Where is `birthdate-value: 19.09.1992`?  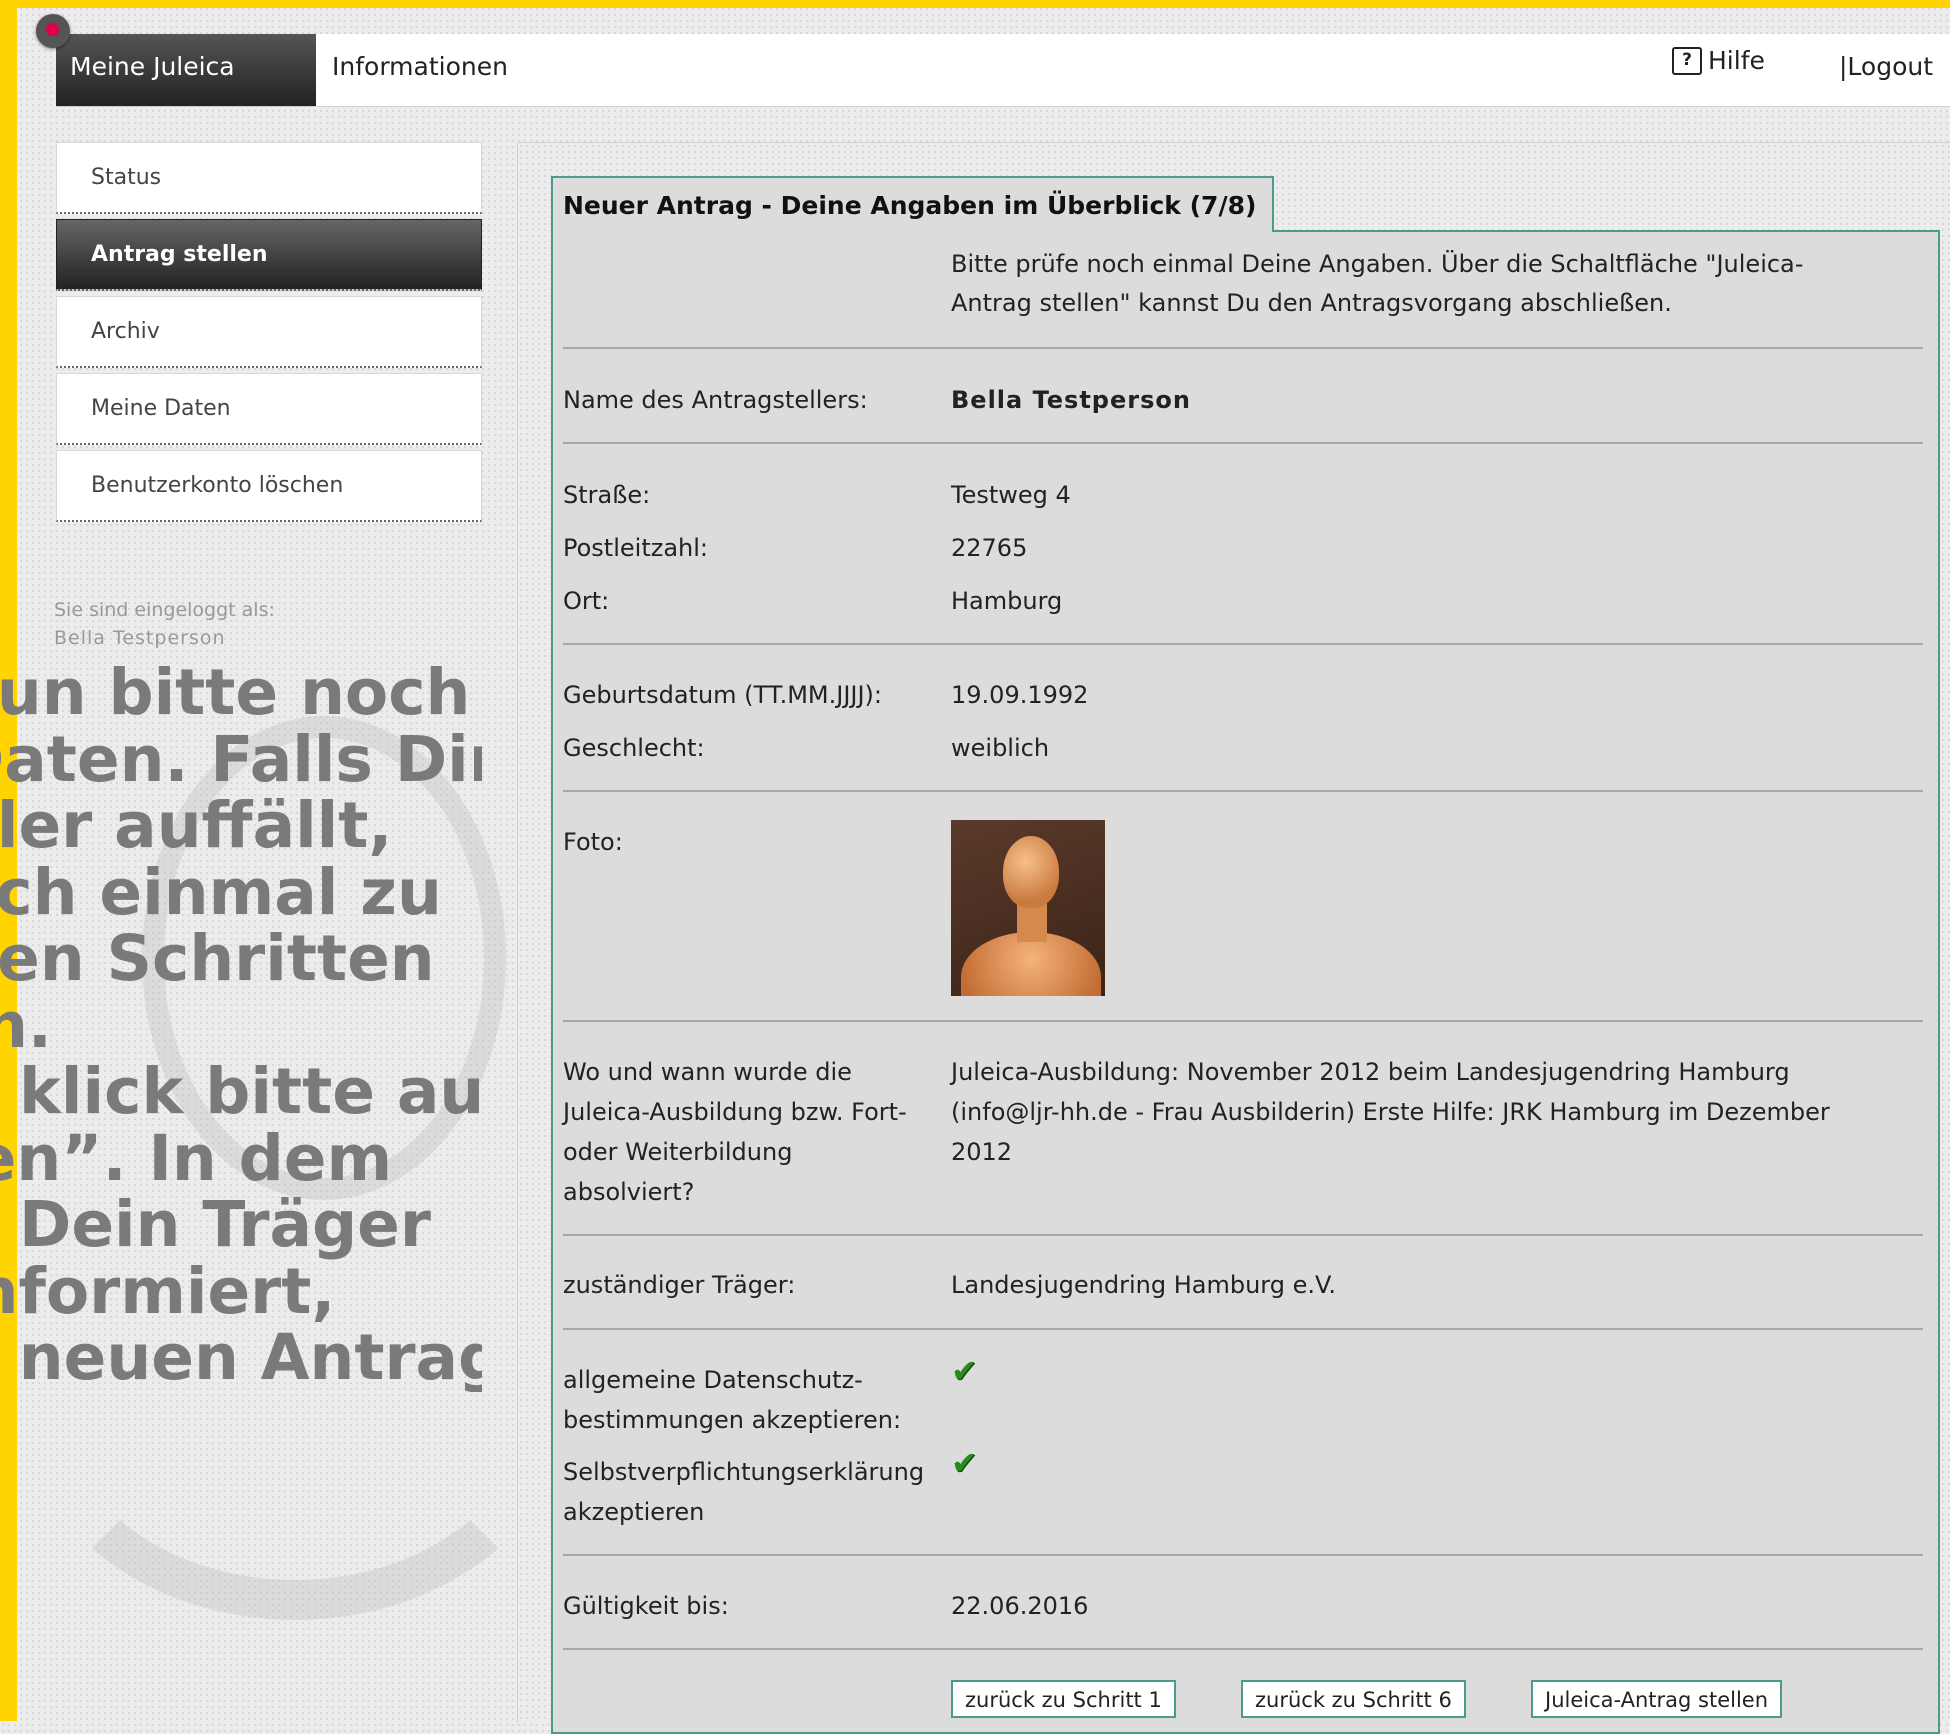
birthdate-value: 19.09.1992 is located at coordinates (1020, 695).